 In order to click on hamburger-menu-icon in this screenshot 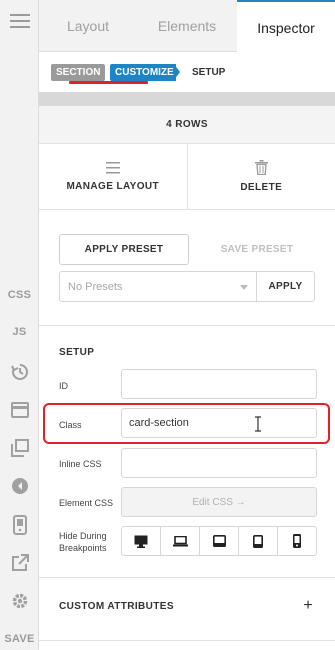, I will do `click(19, 21)`.